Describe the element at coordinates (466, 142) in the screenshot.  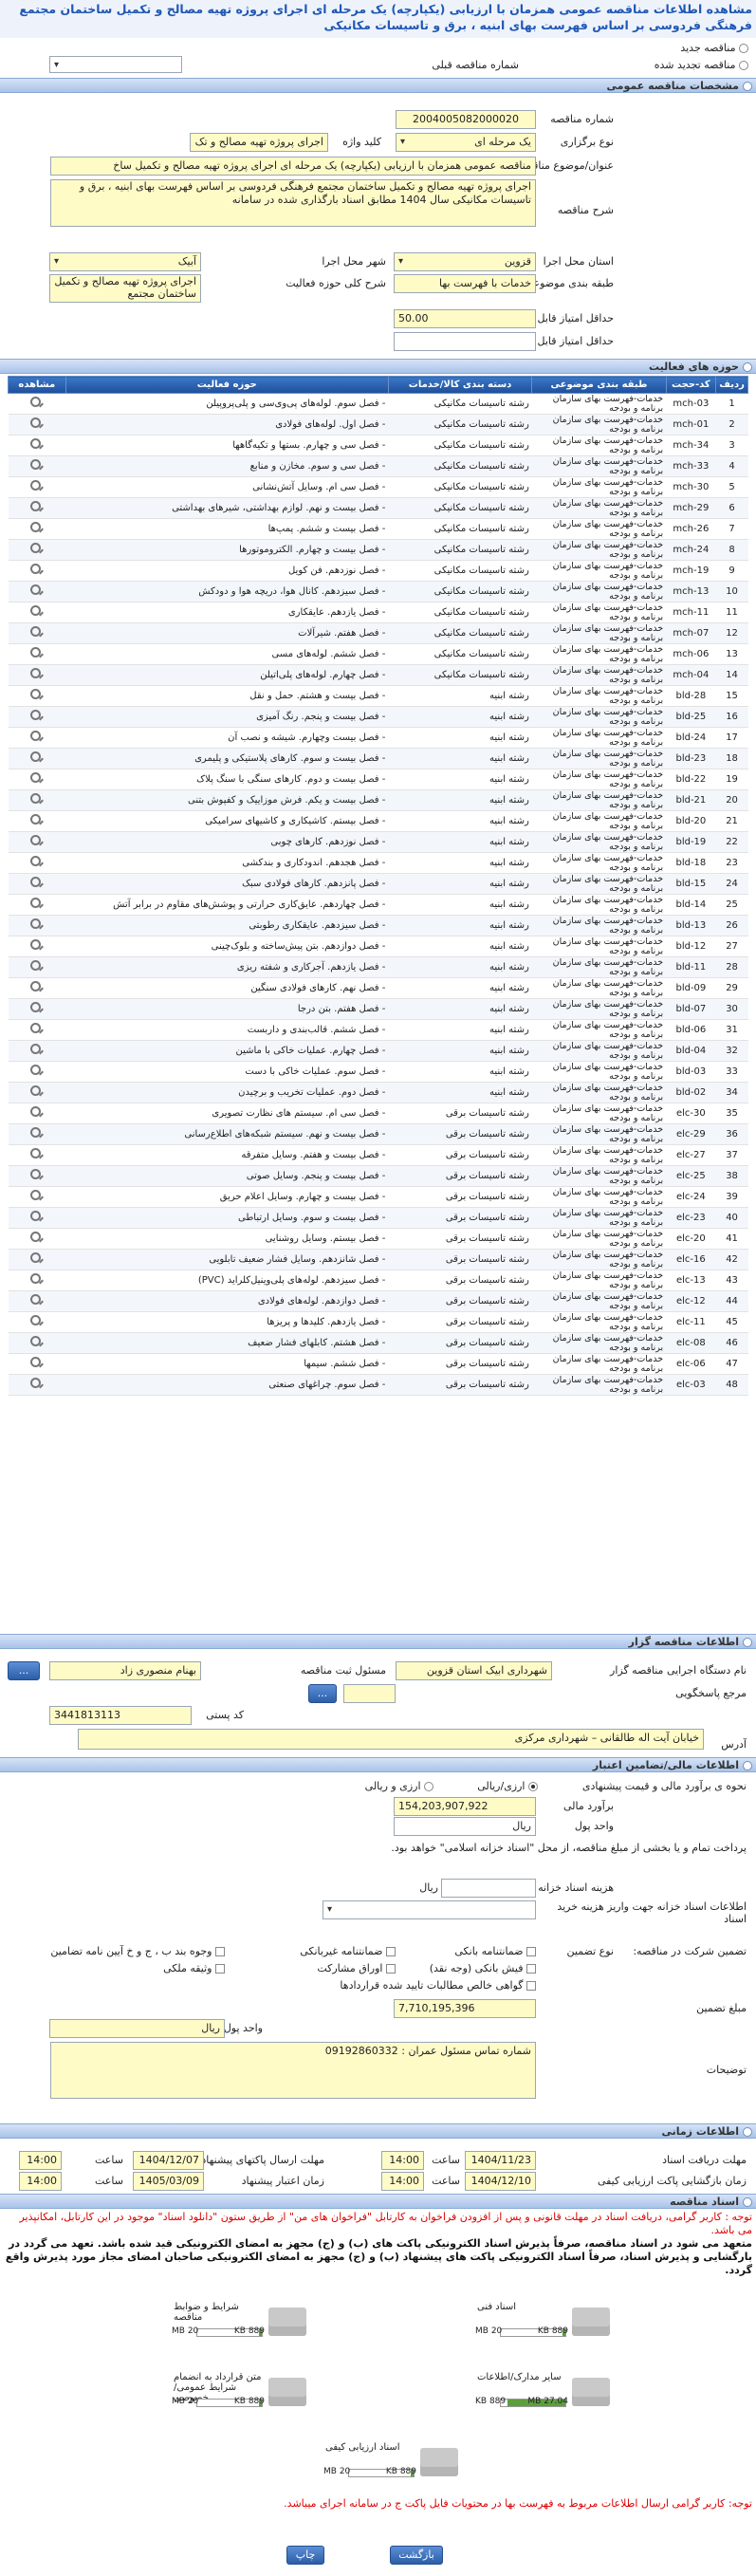
I see `type-select: یک مرحله ای` at that location.